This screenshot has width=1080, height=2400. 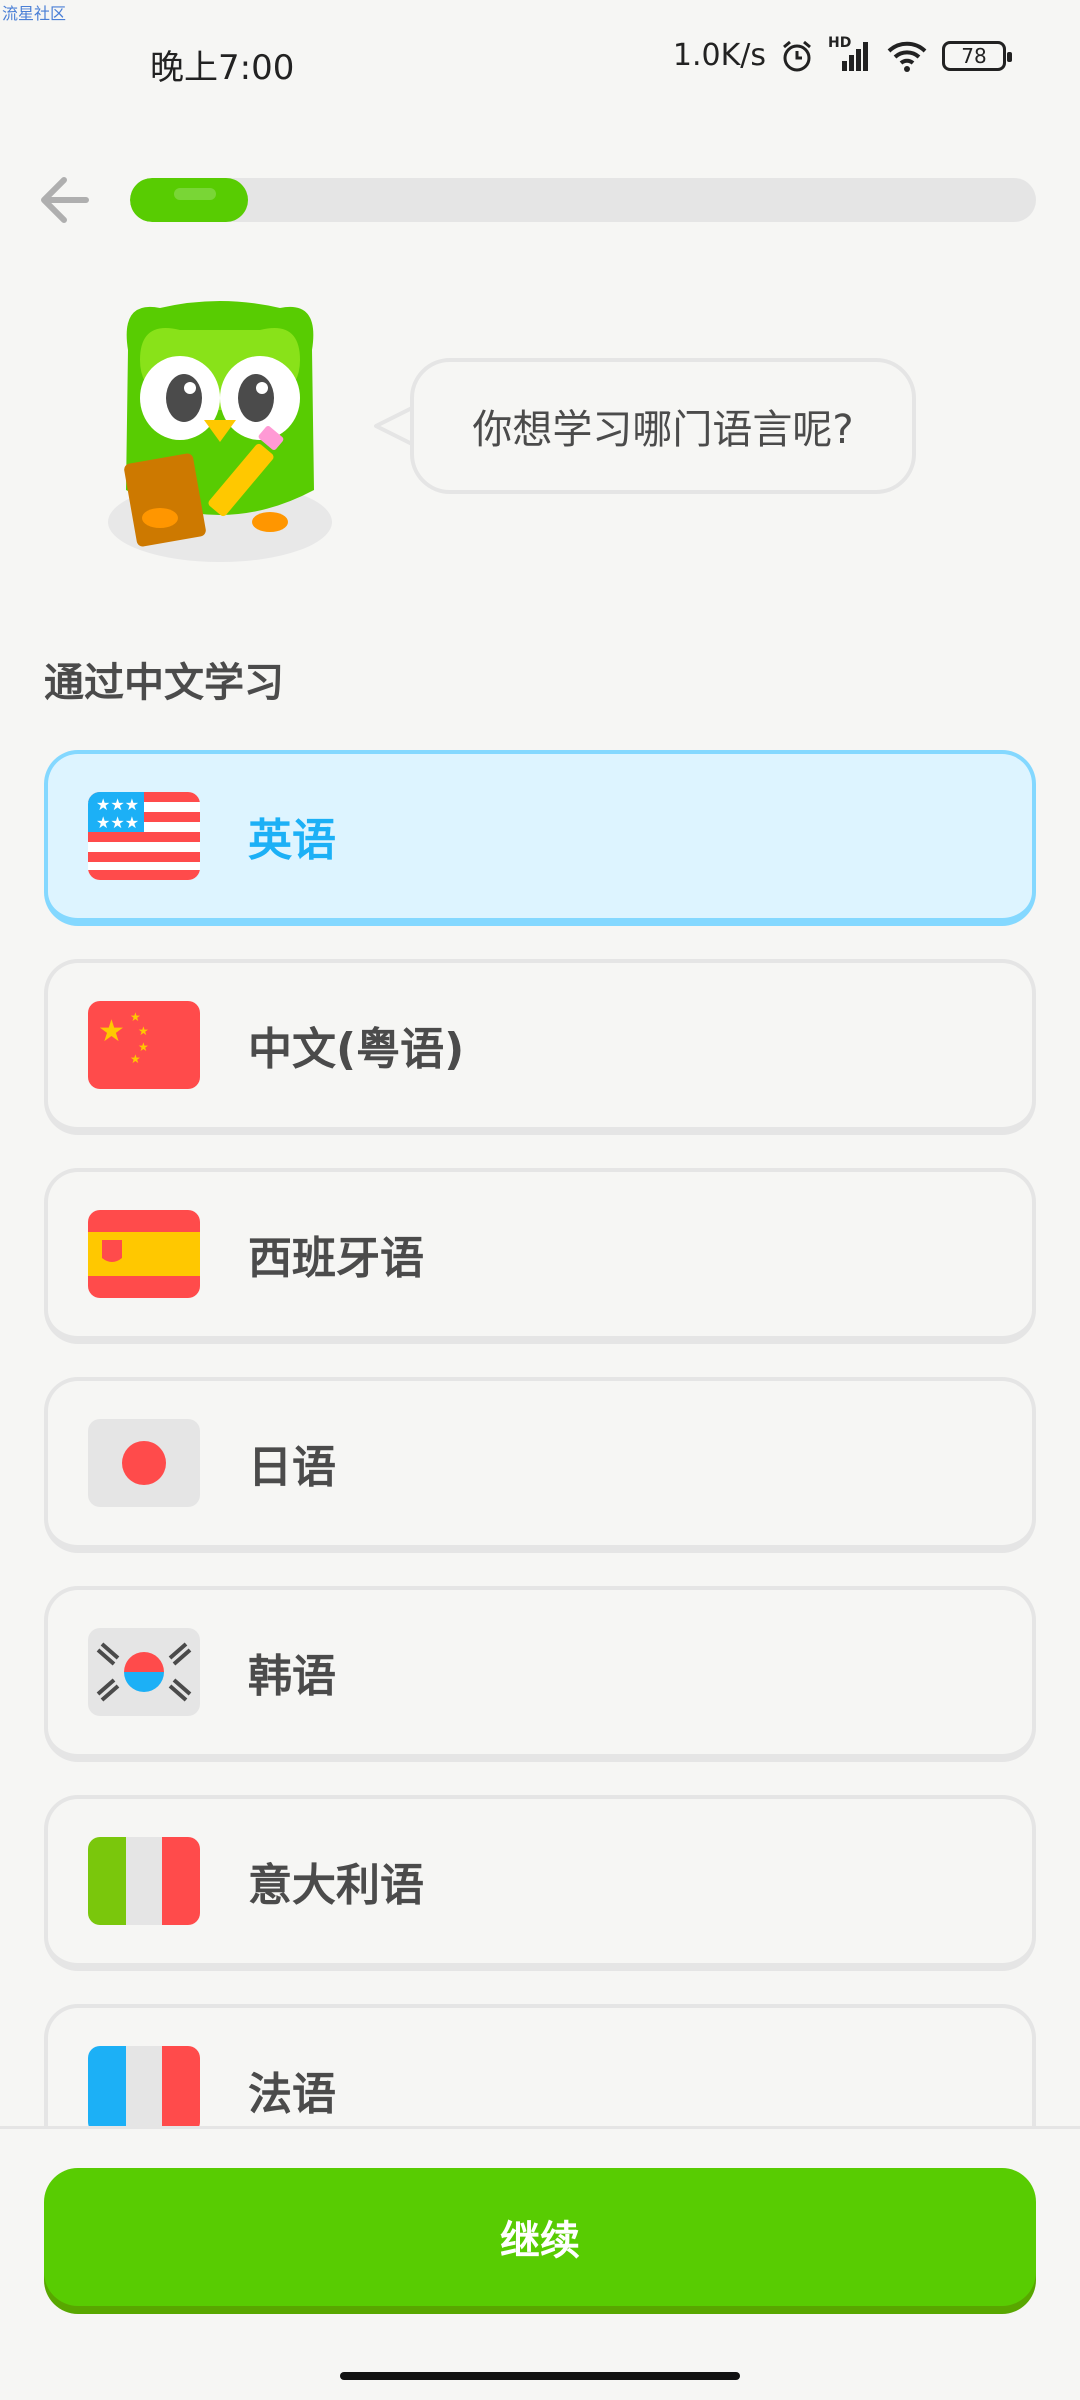 What do you see at coordinates (540, 2065) in the screenshot?
I see `language-option-french: 法语` at bounding box center [540, 2065].